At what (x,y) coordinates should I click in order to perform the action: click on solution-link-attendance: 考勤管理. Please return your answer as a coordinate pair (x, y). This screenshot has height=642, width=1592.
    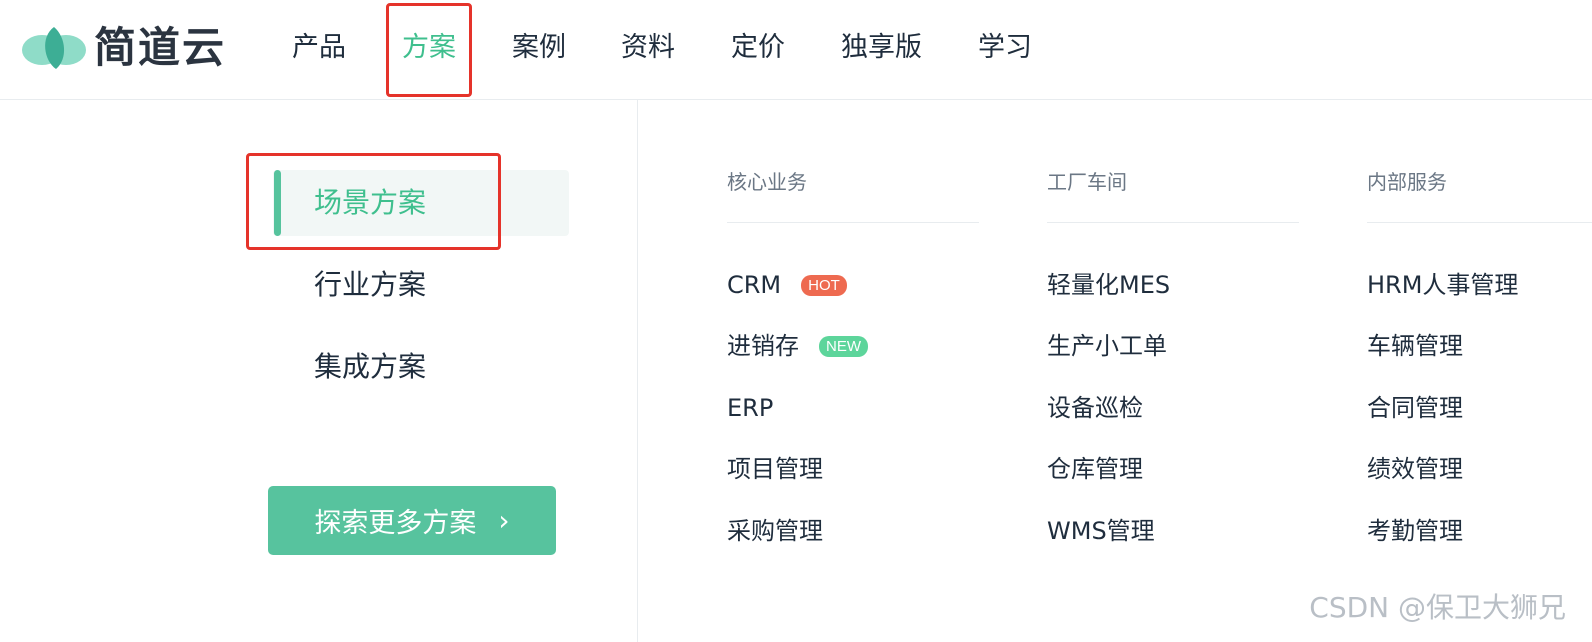
    Looking at the image, I should click on (1415, 531).